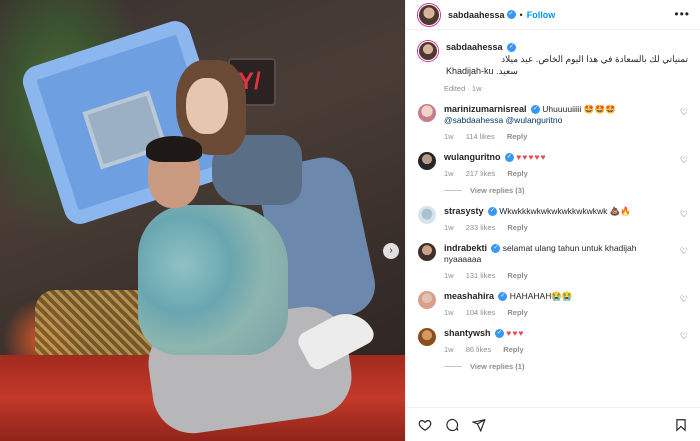 The image size is (700, 441). Describe the element at coordinates (464, 211) in the screenshot. I see `commenter-username: strasysty` at that location.